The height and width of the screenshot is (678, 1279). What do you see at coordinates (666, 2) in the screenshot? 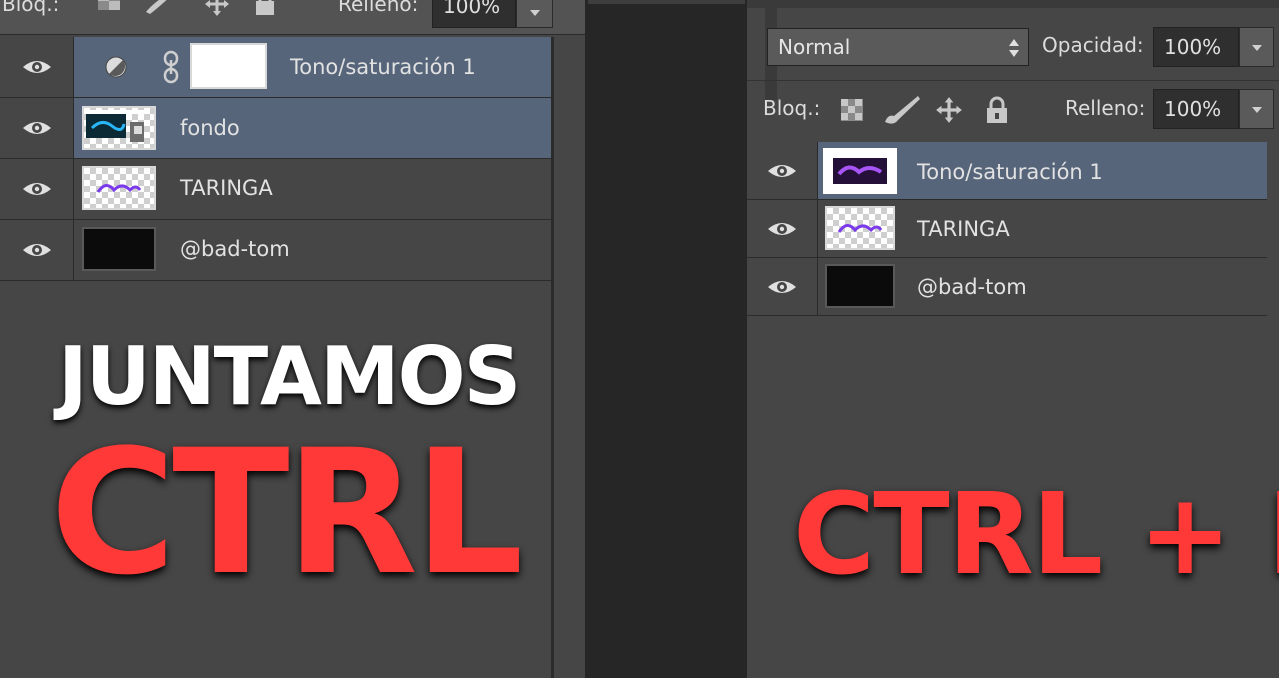
I see `gap-strip` at bounding box center [666, 2].